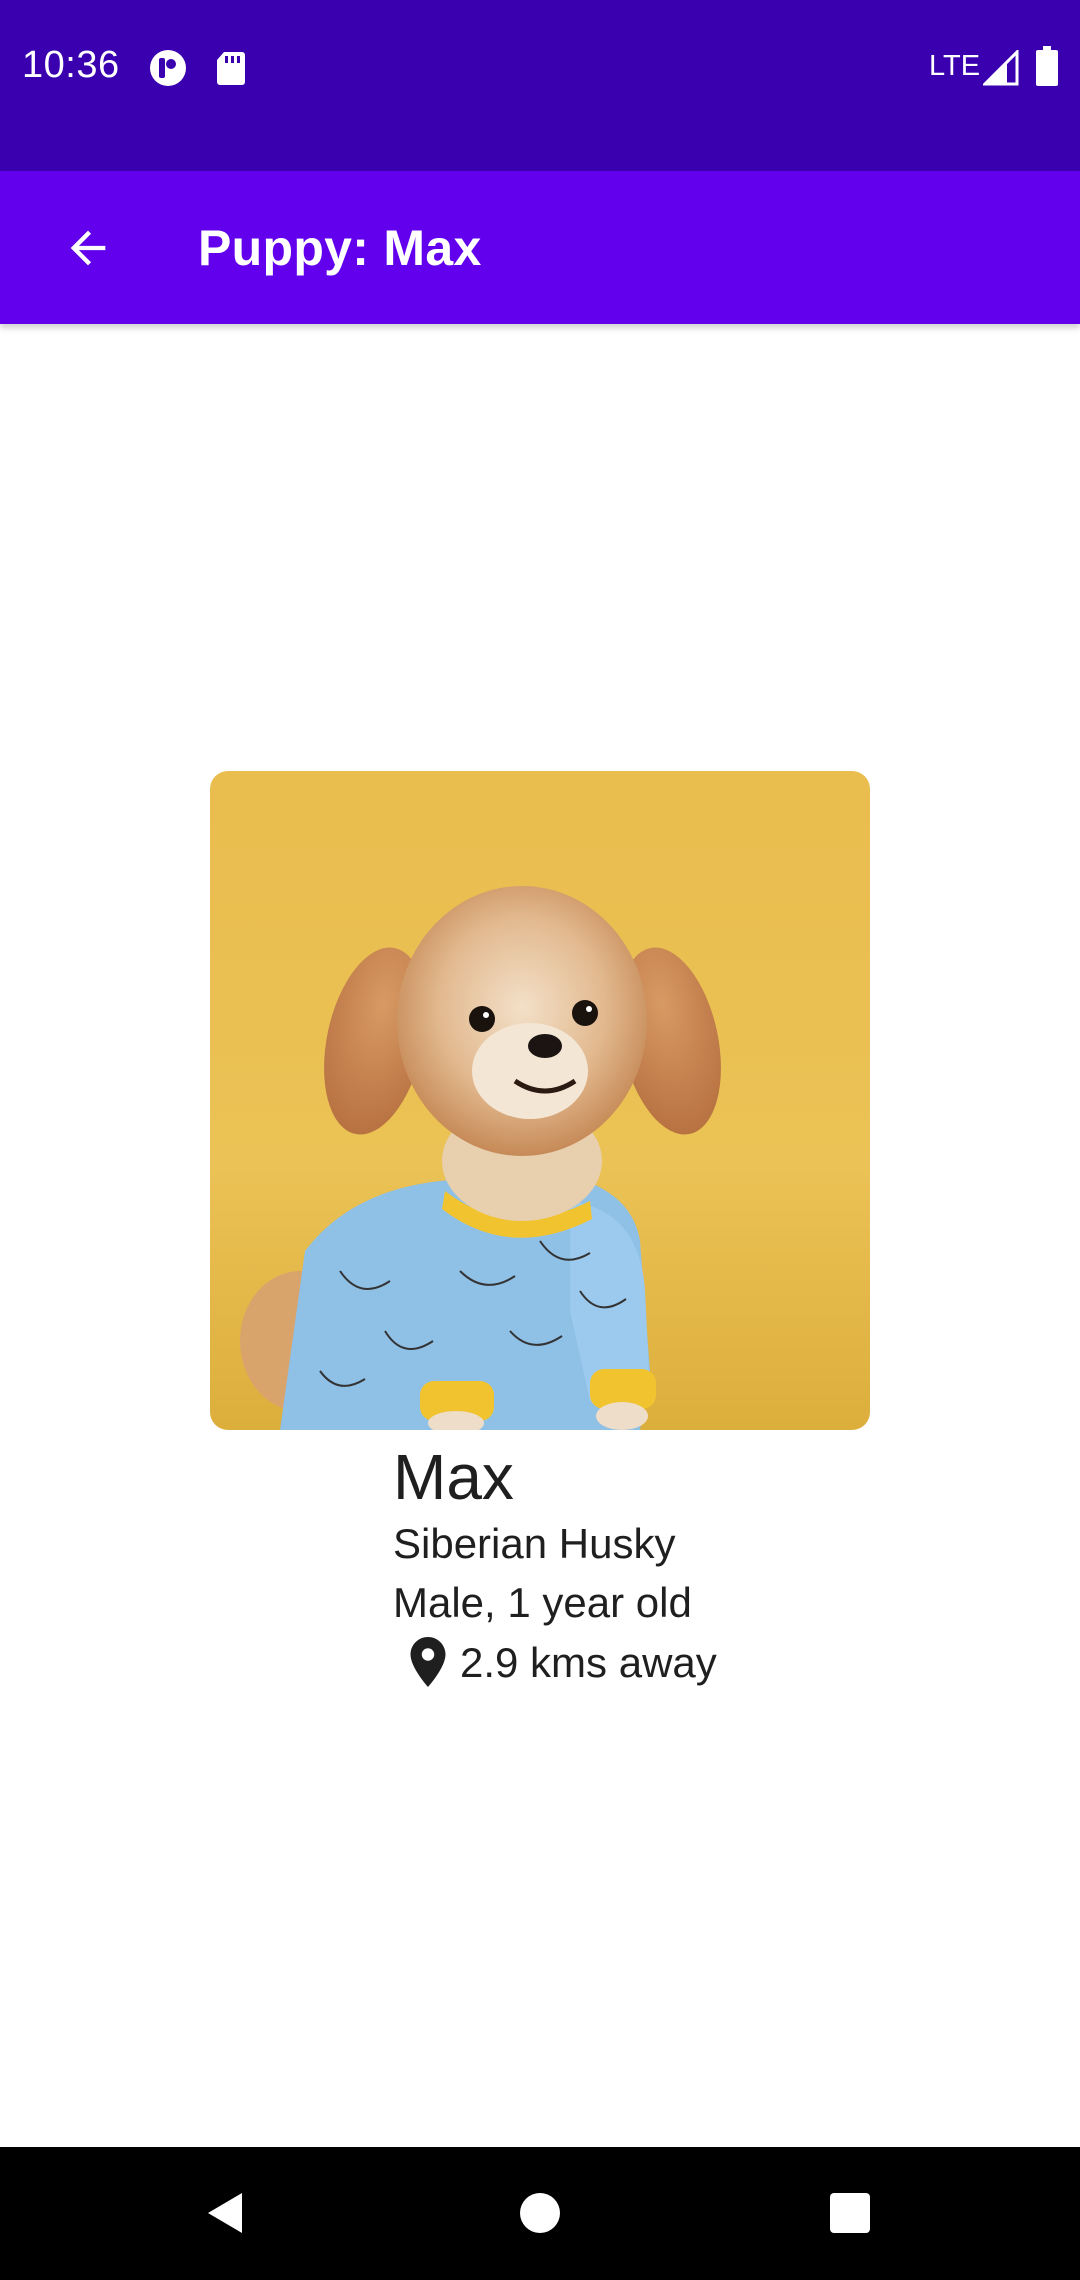  What do you see at coordinates (1001, 68) in the screenshot?
I see `signal-icon` at bounding box center [1001, 68].